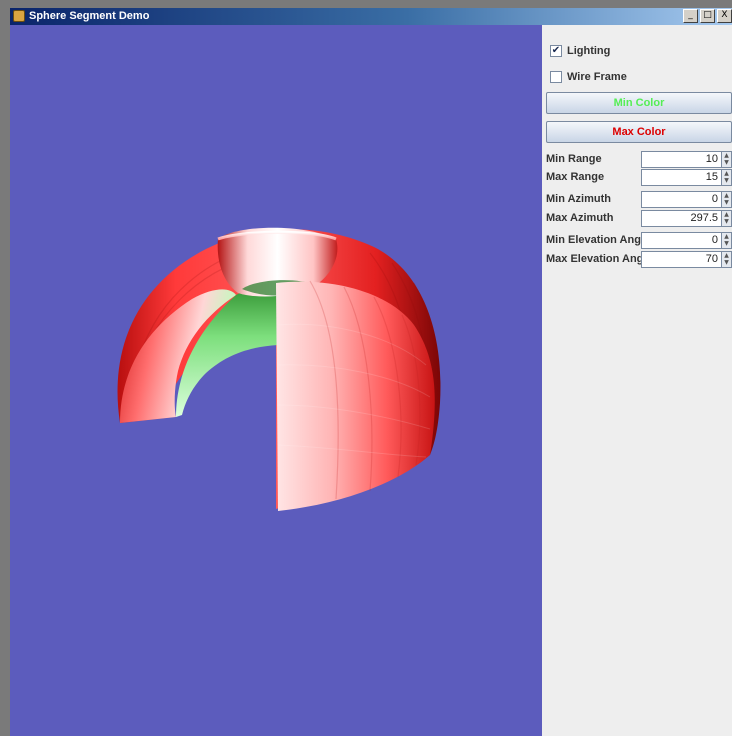  Describe the element at coordinates (595, 259) in the screenshot. I see `max-elevation-label: Max Elevation Ang` at that location.